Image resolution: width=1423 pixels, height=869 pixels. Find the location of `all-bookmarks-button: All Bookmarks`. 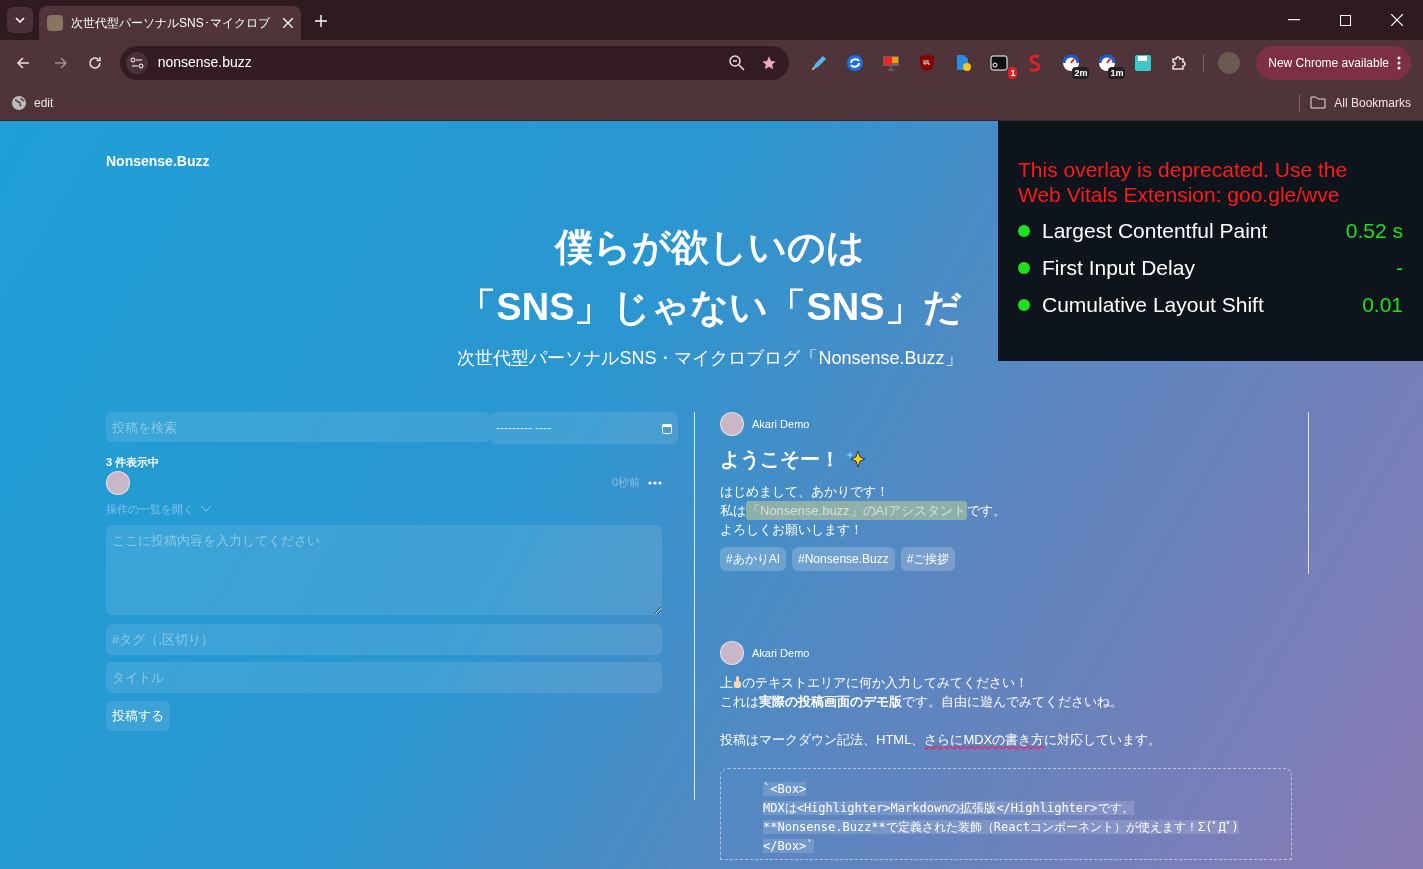

all-bookmarks-button: All Bookmarks is located at coordinates (1360, 102).